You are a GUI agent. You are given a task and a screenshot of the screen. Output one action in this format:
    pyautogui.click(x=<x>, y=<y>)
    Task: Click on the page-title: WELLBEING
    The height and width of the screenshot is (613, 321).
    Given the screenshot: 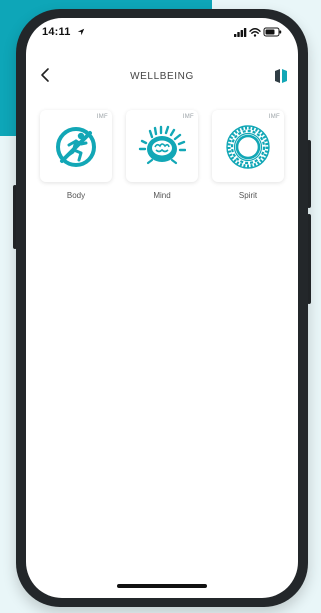 What is the action you would take?
    pyautogui.click(x=162, y=76)
    